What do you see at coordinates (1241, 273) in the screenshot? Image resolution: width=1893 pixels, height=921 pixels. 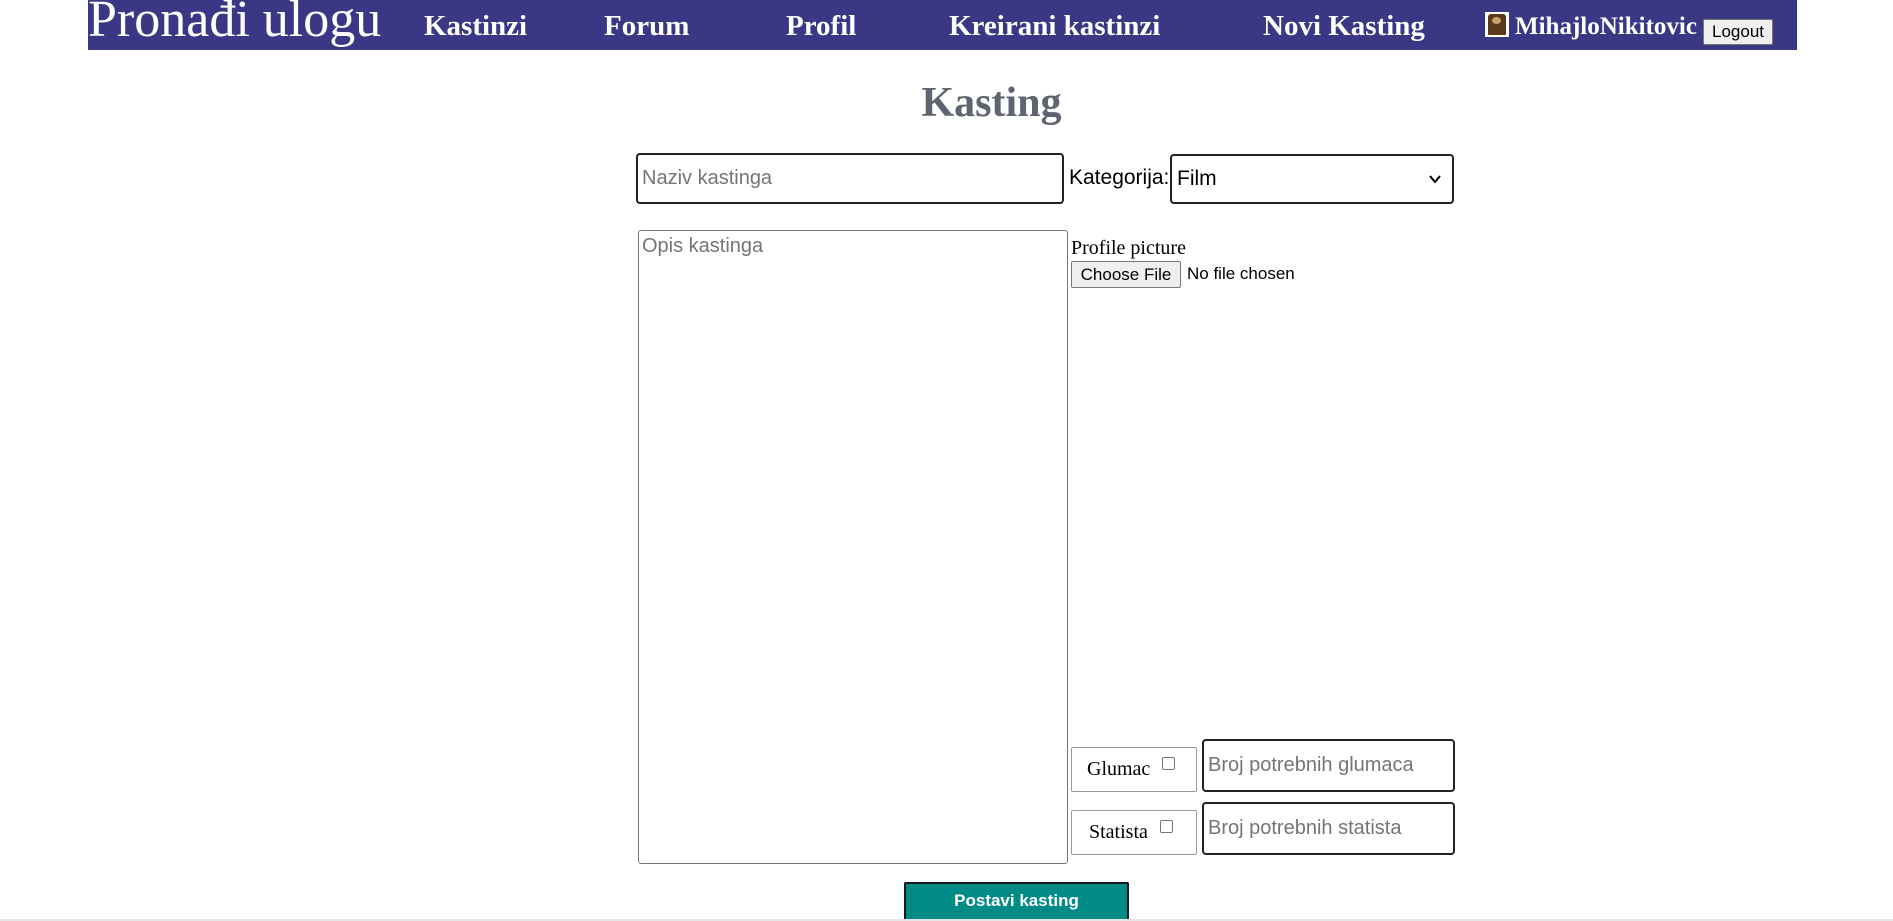 I see `file-status-text: No file chosen` at bounding box center [1241, 273].